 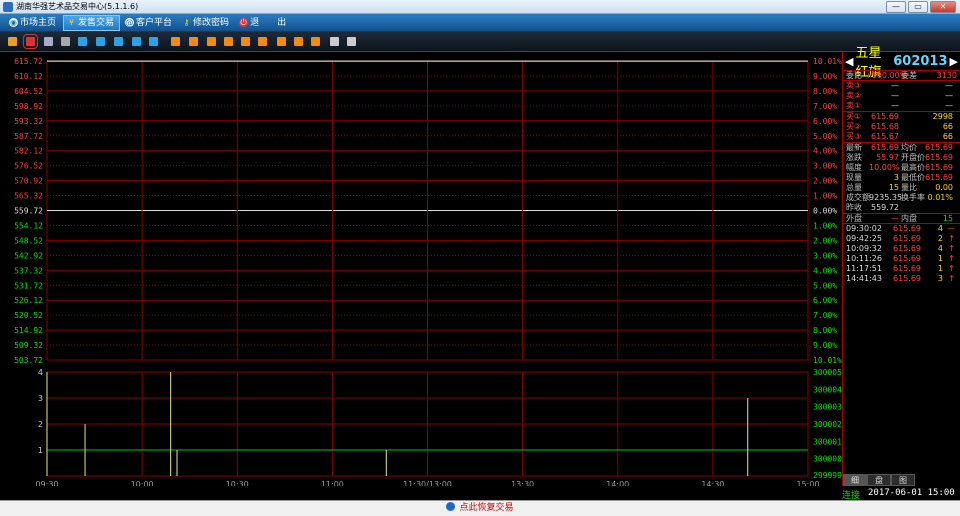 What do you see at coordinates (896, 177) in the screenshot?
I see `stat-value: 3` at bounding box center [896, 177].